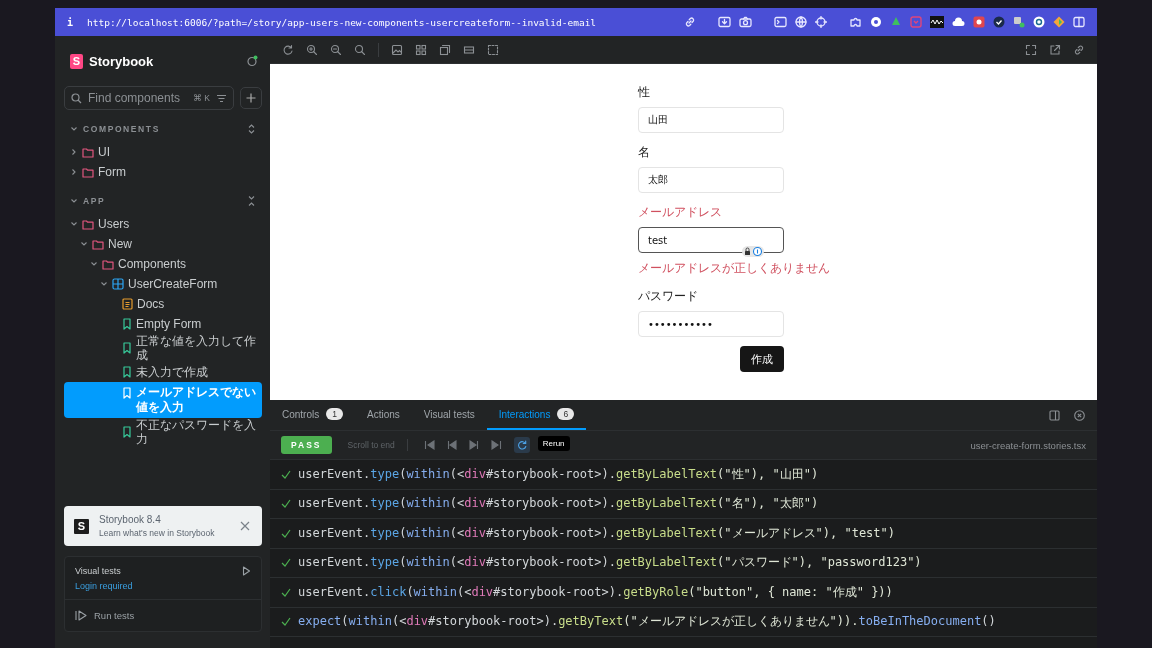  What do you see at coordinates (711, 180) in the screenshot?
I see `text-field: 太郎` at bounding box center [711, 180].